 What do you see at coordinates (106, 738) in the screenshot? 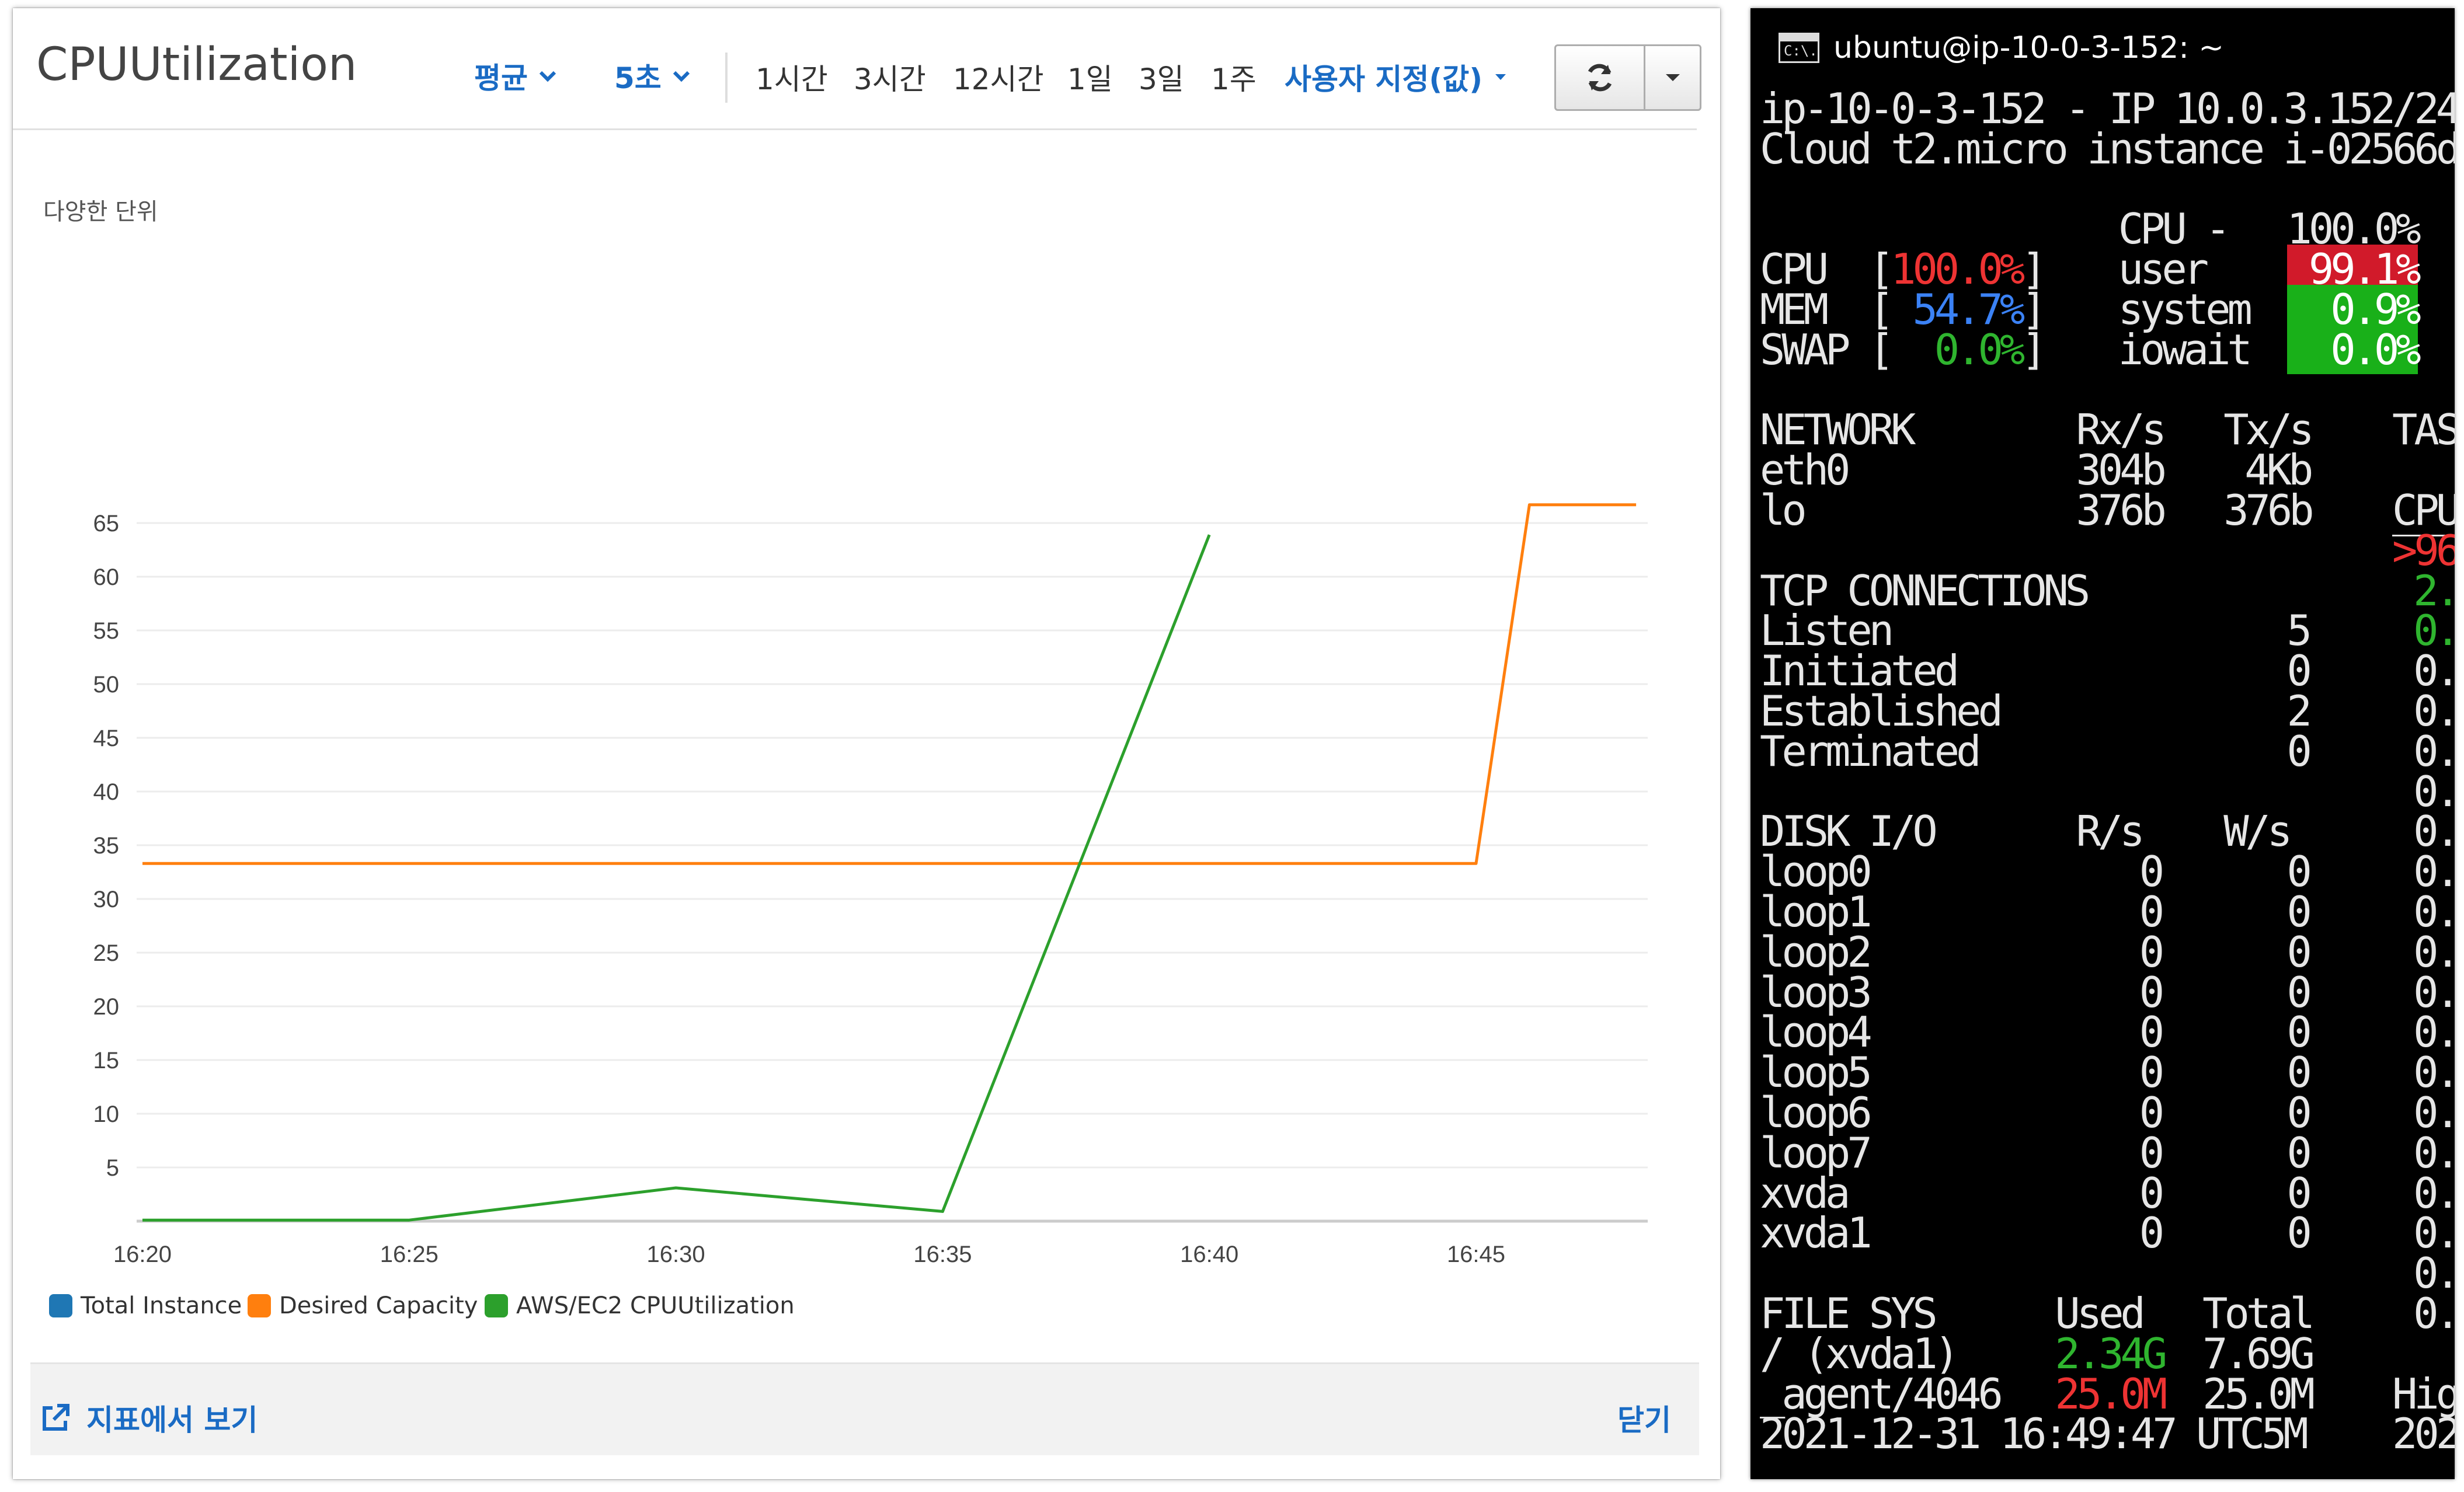
I see `y-tick-label: 45` at bounding box center [106, 738].